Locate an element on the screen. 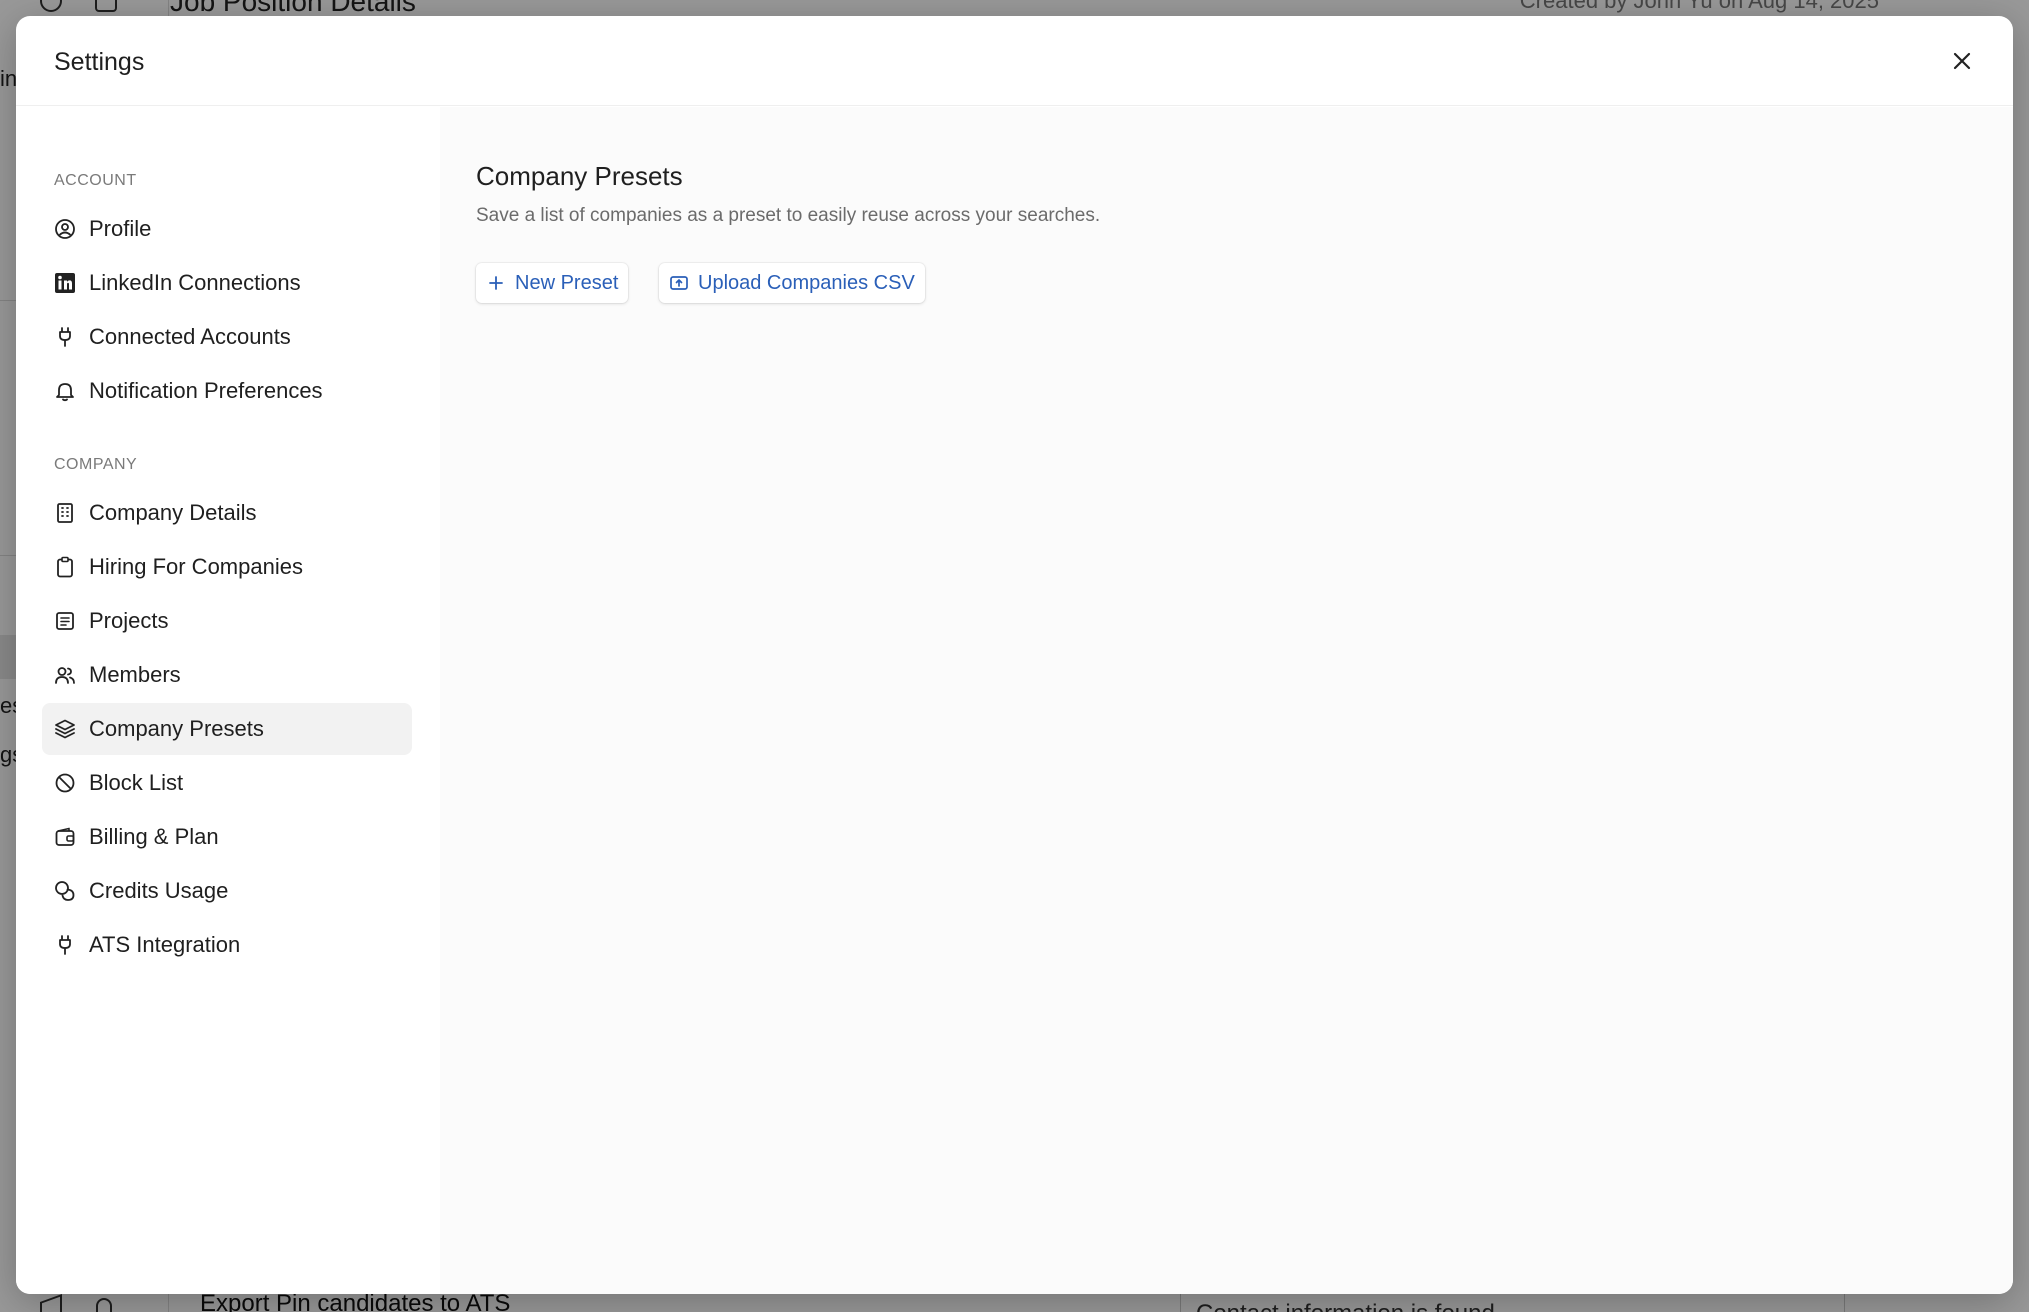 The image size is (2029, 1312). sidebar-item-billing-plan: Billing & Plan is located at coordinates (227, 837).